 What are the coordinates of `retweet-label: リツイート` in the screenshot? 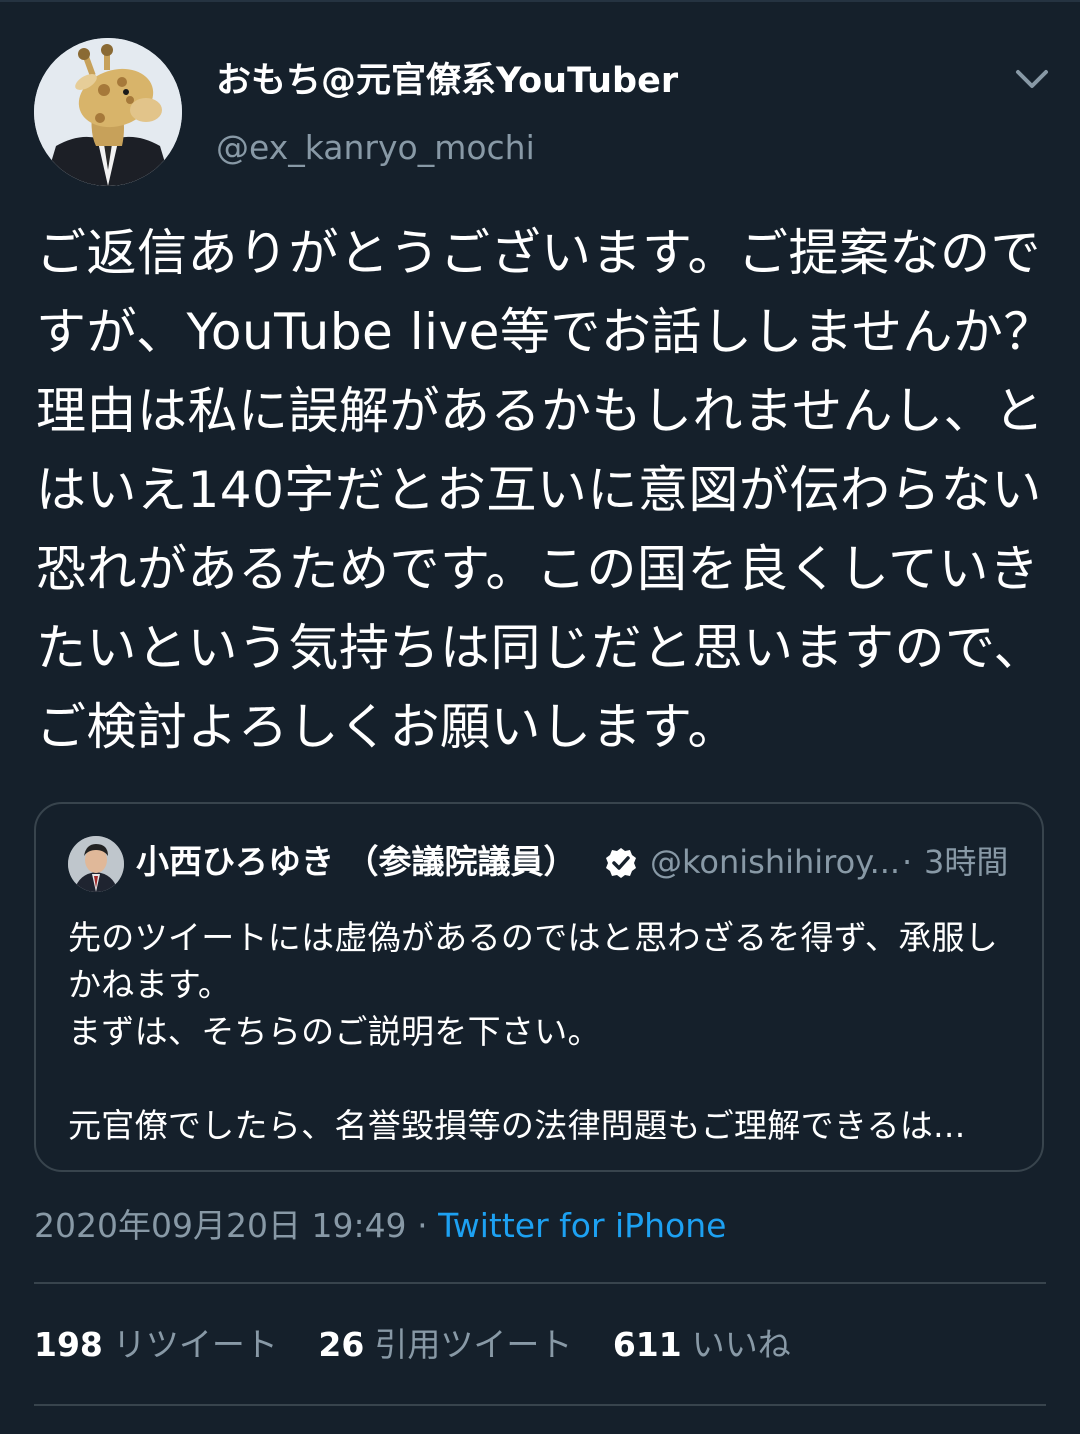 It's located at (195, 1344).